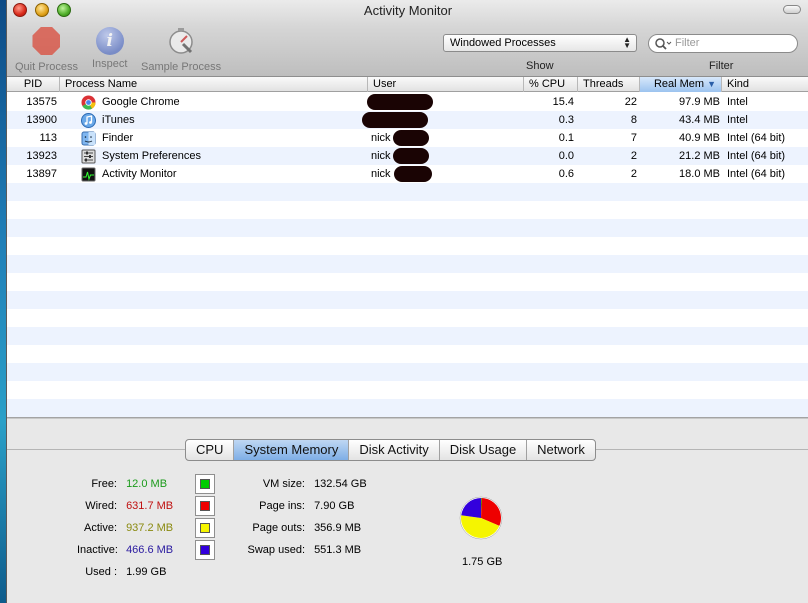 Image resolution: width=808 pixels, height=603 pixels. What do you see at coordinates (283, 484) in the screenshot?
I see `stat-vm-size-label: VM size:` at bounding box center [283, 484].